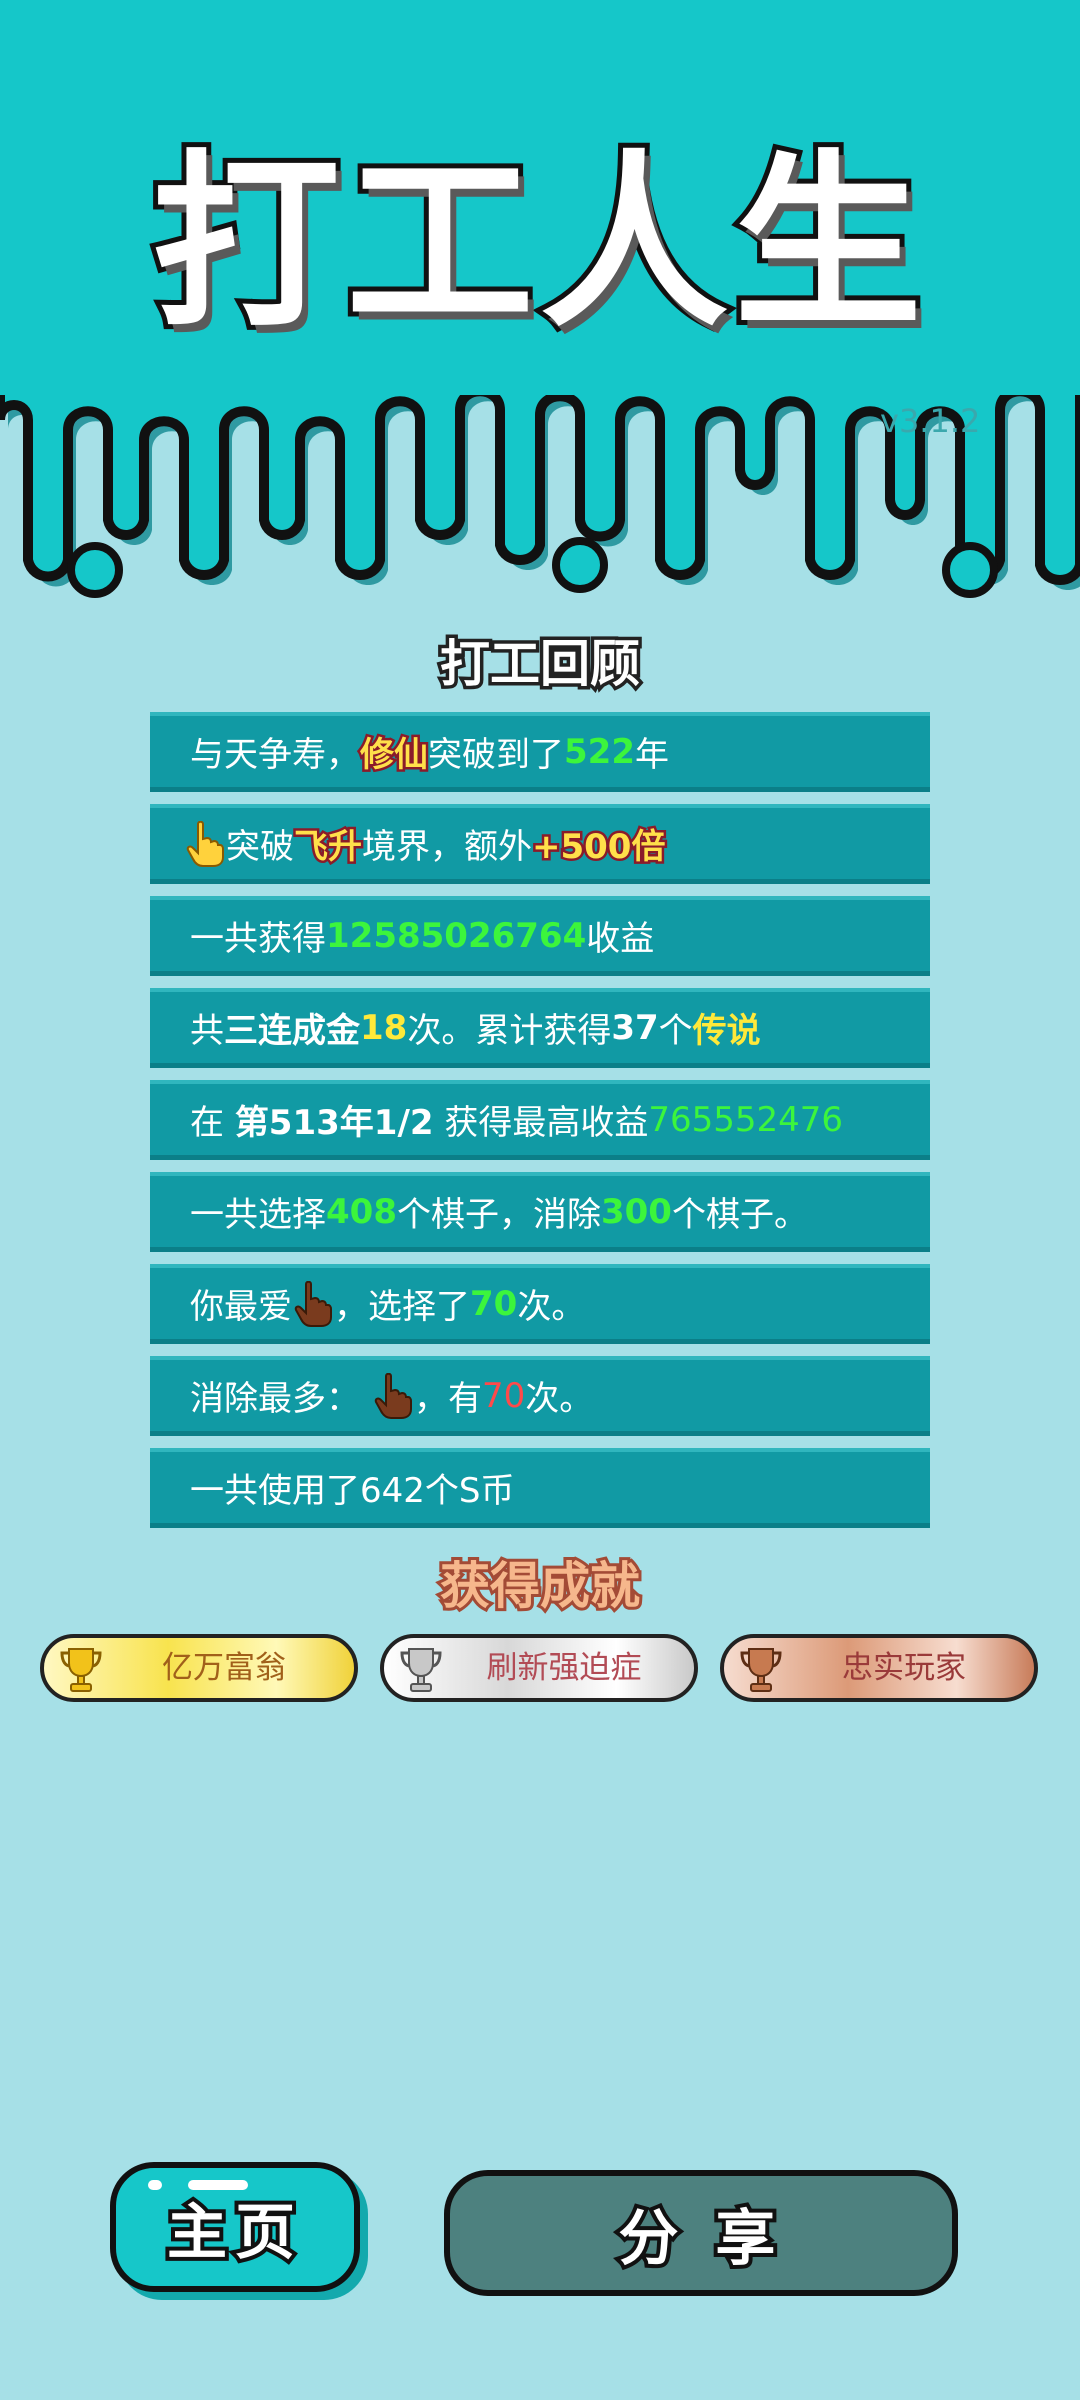 The height and width of the screenshot is (2400, 1080). I want to click on stat-text: 收益, so click(620, 939).